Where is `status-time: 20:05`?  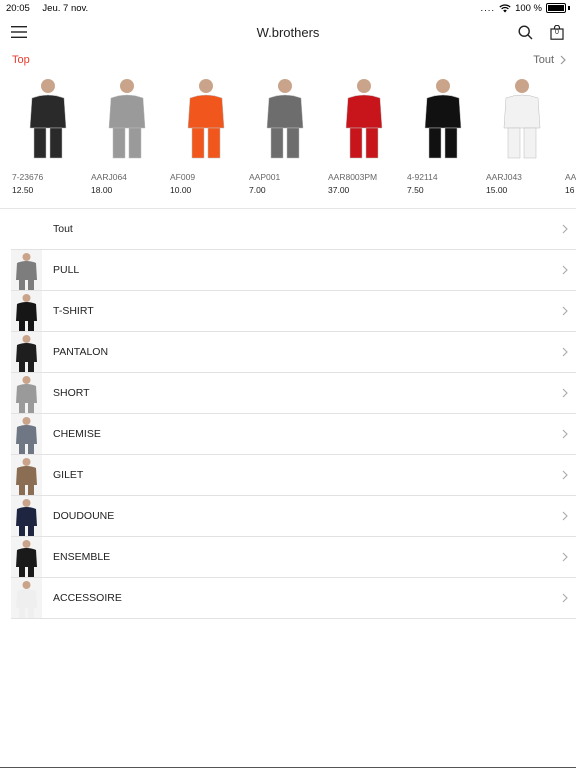 status-time: 20:05 is located at coordinates (18, 8).